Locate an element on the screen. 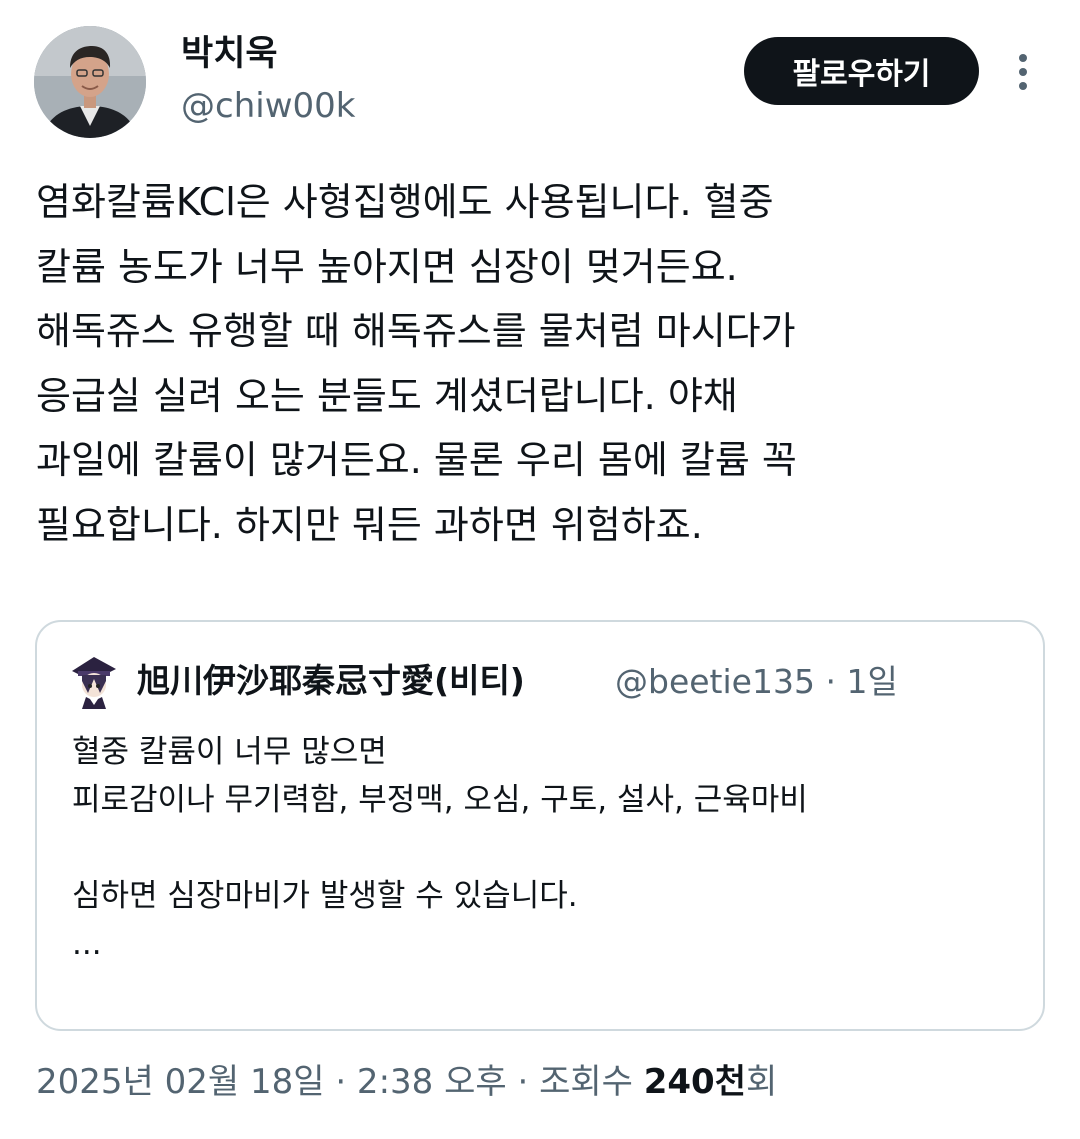 The width and height of the screenshot is (1080, 1139). profile-photo-icon is located at coordinates (90, 82).